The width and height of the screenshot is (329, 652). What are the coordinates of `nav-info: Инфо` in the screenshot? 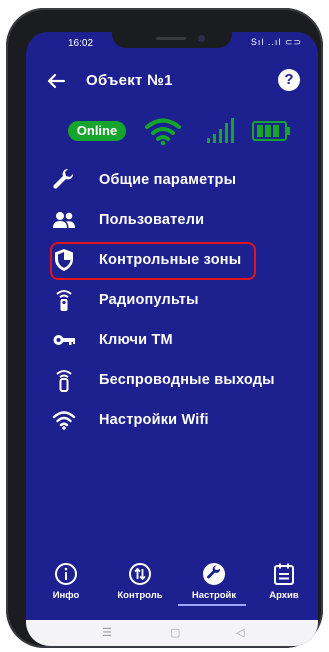 It's located at (66, 588).